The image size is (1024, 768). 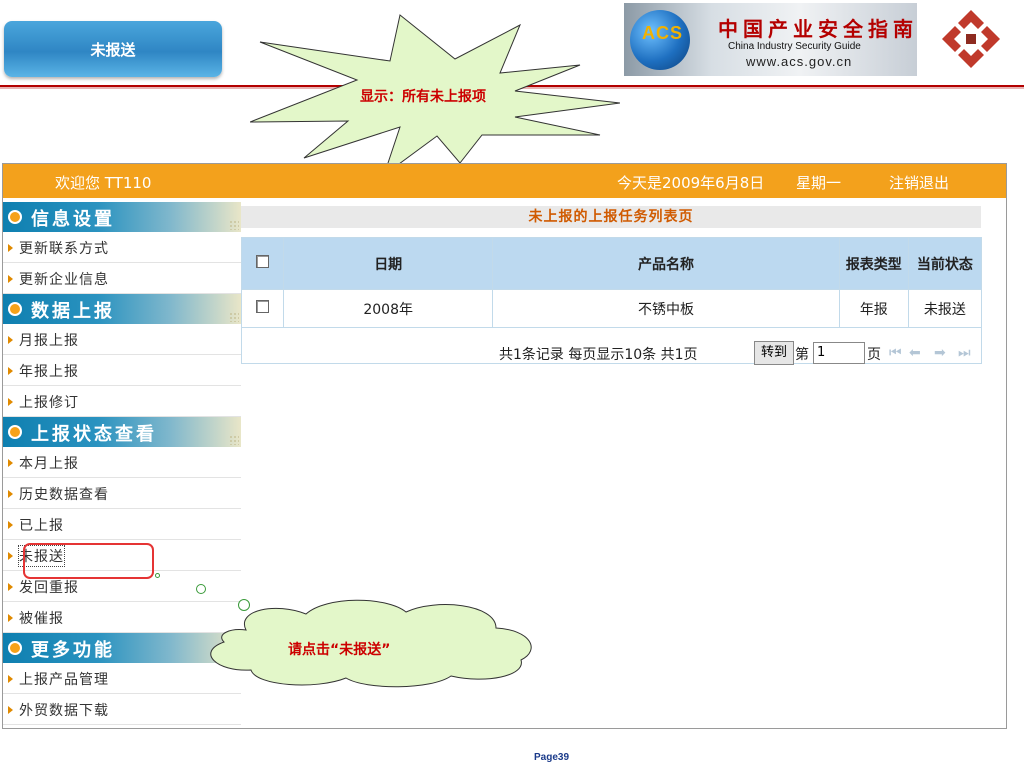 What do you see at coordinates (49, 588) in the screenshot?
I see `sidebar-item-label: 发回重报` at bounding box center [49, 588].